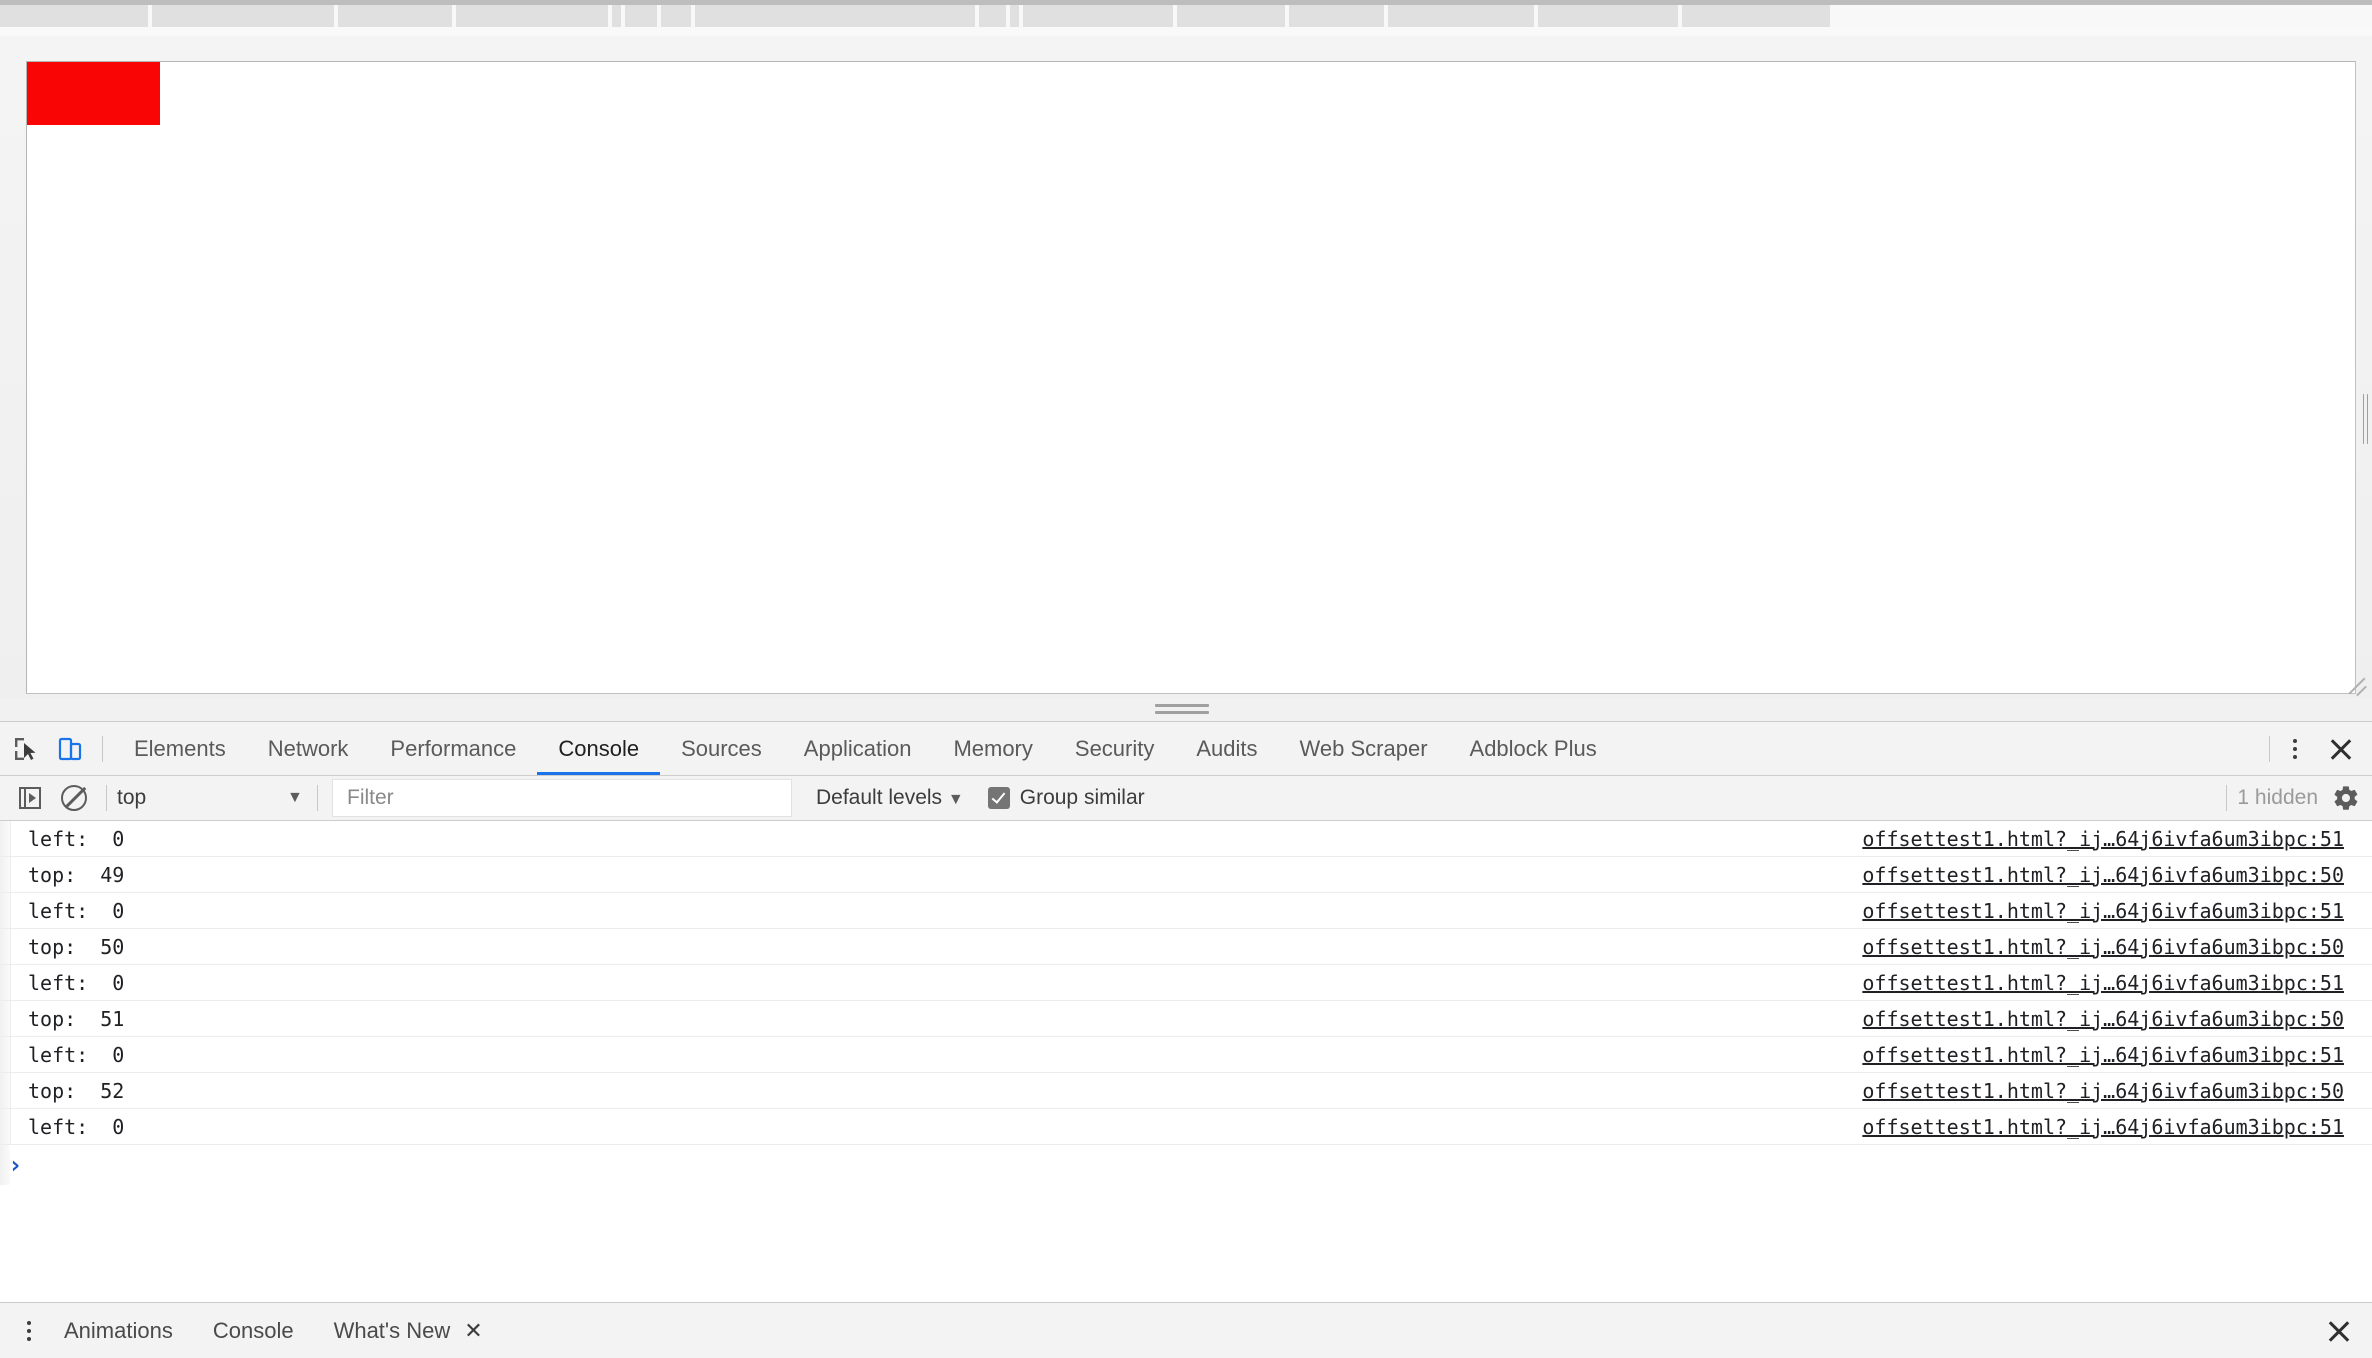 Image resolution: width=2372 pixels, height=1358 pixels. What do you see at coordinates (721, 748) in the screenshot?
I see `tab-sources: Sources` at bounding box center [721, 748].